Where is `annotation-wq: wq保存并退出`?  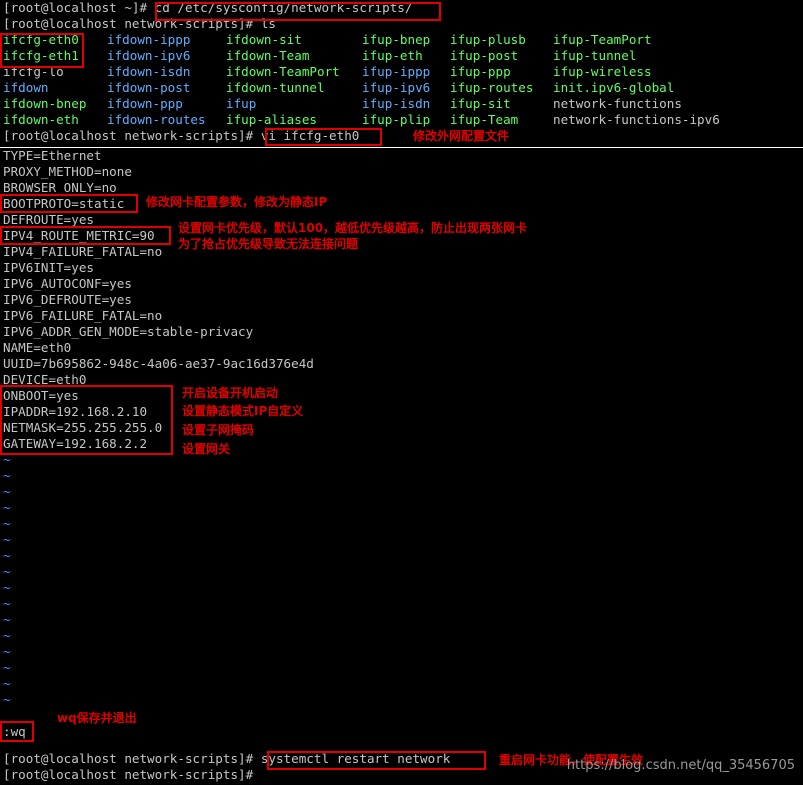 annotation-wq: wq保存并退出 is located at coordinates (97, 718).